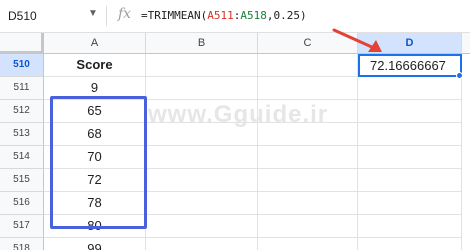 The width and height of the screenshot is (470, 250). Describe the element at coordinates (22, 244) in the screenshot. I see `row-header: 518` at that location.